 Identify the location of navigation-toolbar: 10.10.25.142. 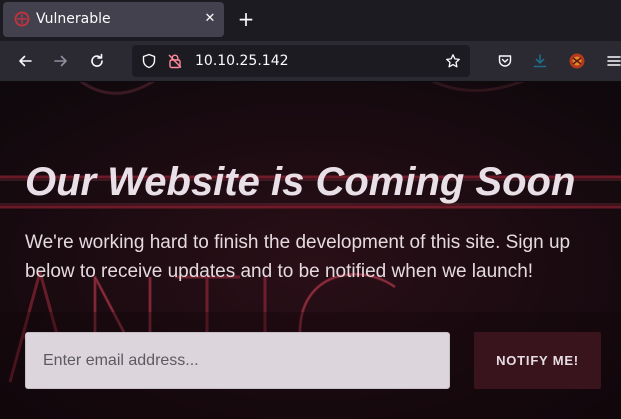
(310, 61).